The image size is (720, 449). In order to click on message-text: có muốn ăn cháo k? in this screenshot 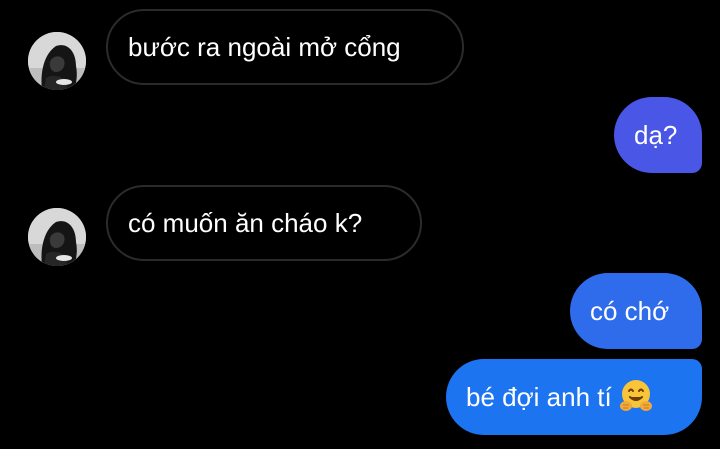, I will do `click(245, 223)`.